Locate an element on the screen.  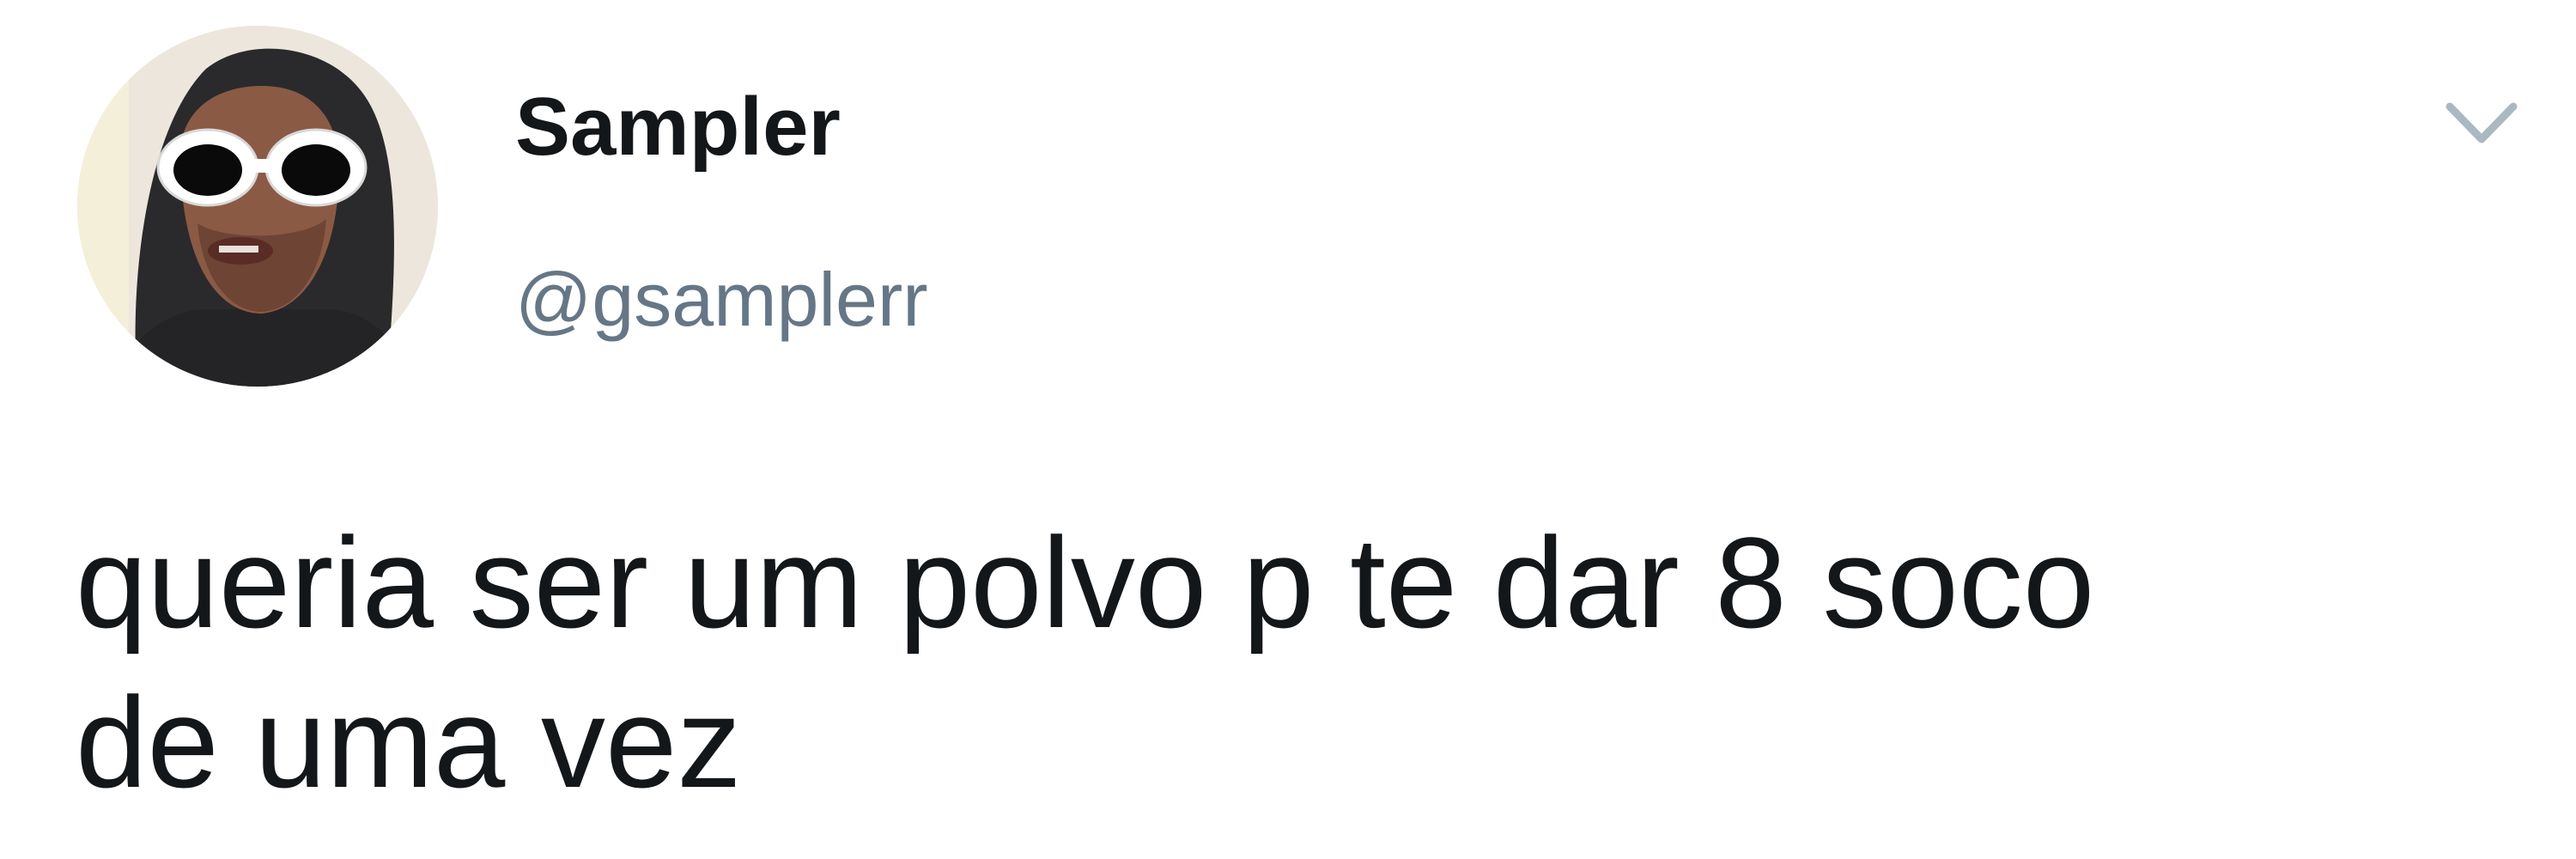
avatar-photo-icon is located at coordinates (258, 207).